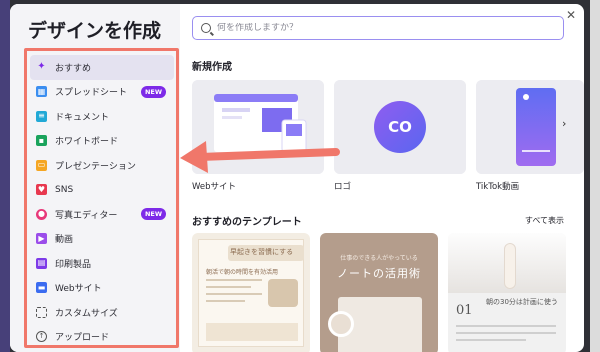 The width and height of the screenshot is (600, 352). I want to click on sidebar-item-presentation: ▭ プレゼンテーション, so click(102, 165).